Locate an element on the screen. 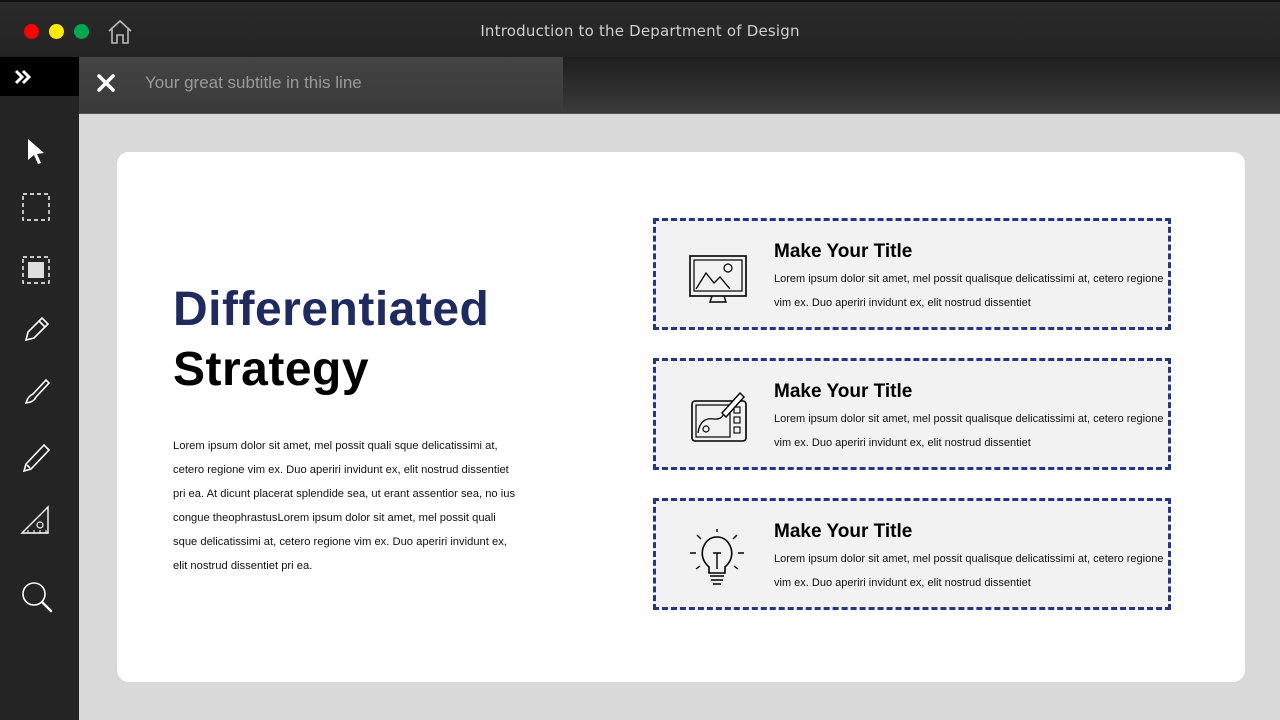 This screenshot has height=720, width=1280. close-icon is located at coordinates (106, 83).